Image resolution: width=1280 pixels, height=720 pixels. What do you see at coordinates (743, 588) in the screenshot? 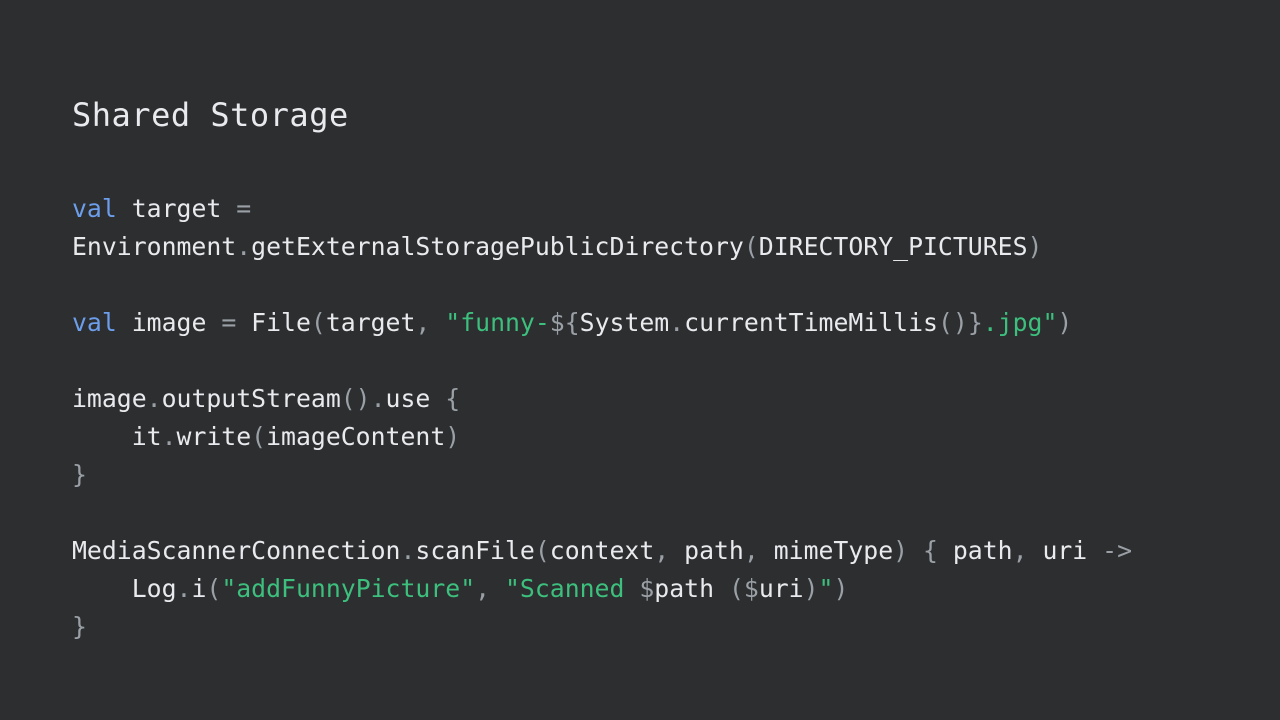
I see `code-token: ($` at bounding box center [743, 588].